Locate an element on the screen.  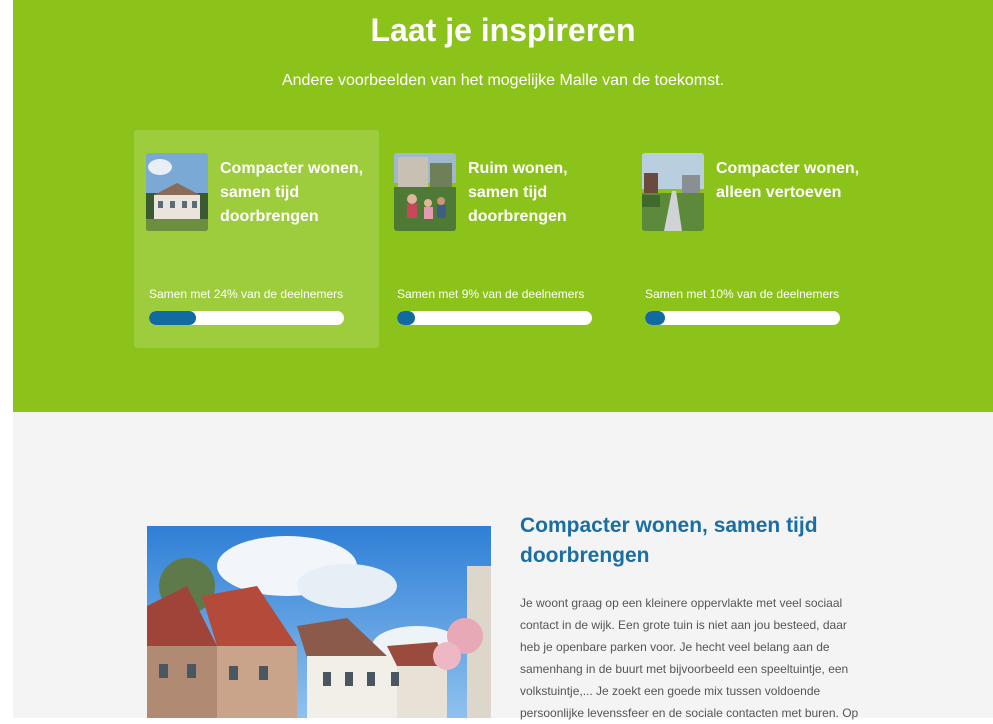
scenario-stat: Samen met 9% van de deelnemers is located at coordinates (491, 294).